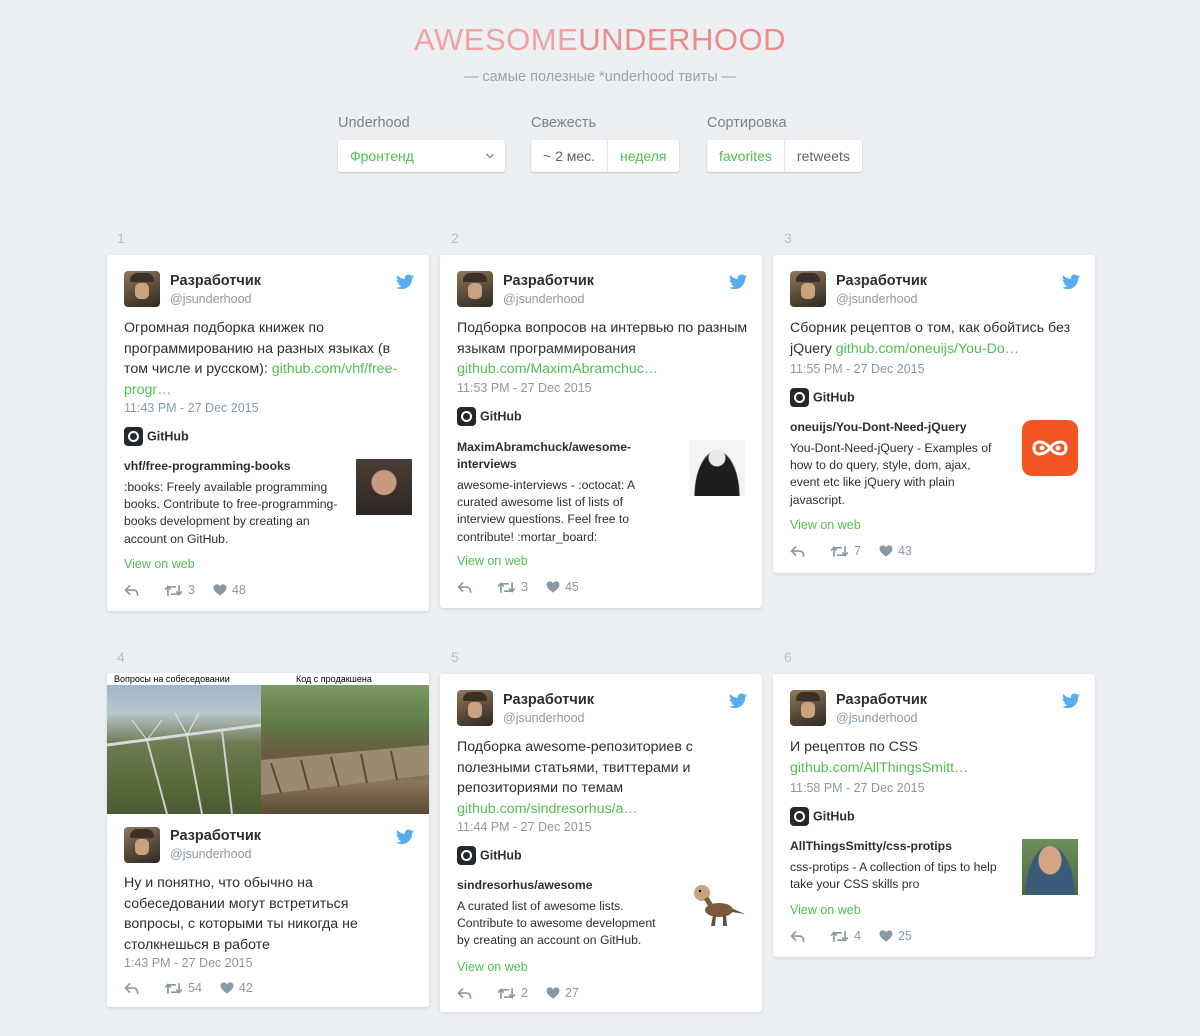 This screenshot has width=1200, height=1036. Describe the element at coordinates (562, 587) in the screenshot. I see `like-button: 45` at that location.